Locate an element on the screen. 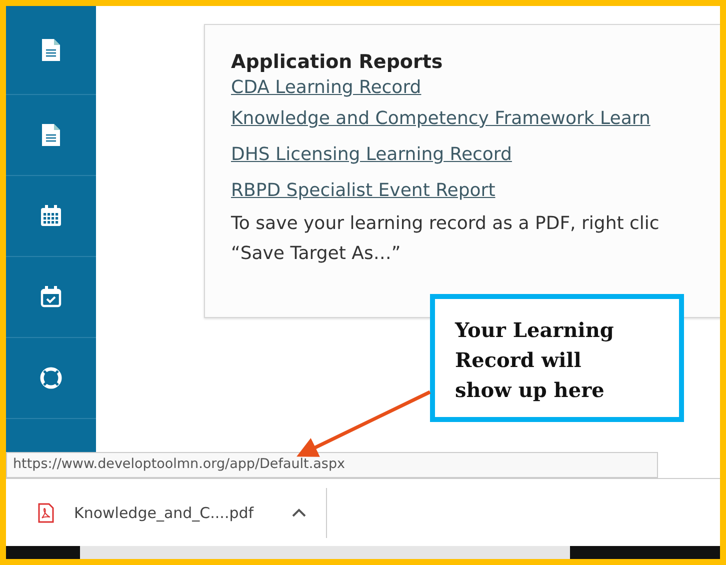 The image size is (726, 565). report-link: RBPD Specialist Event Report is located at coordinates (363, 191).